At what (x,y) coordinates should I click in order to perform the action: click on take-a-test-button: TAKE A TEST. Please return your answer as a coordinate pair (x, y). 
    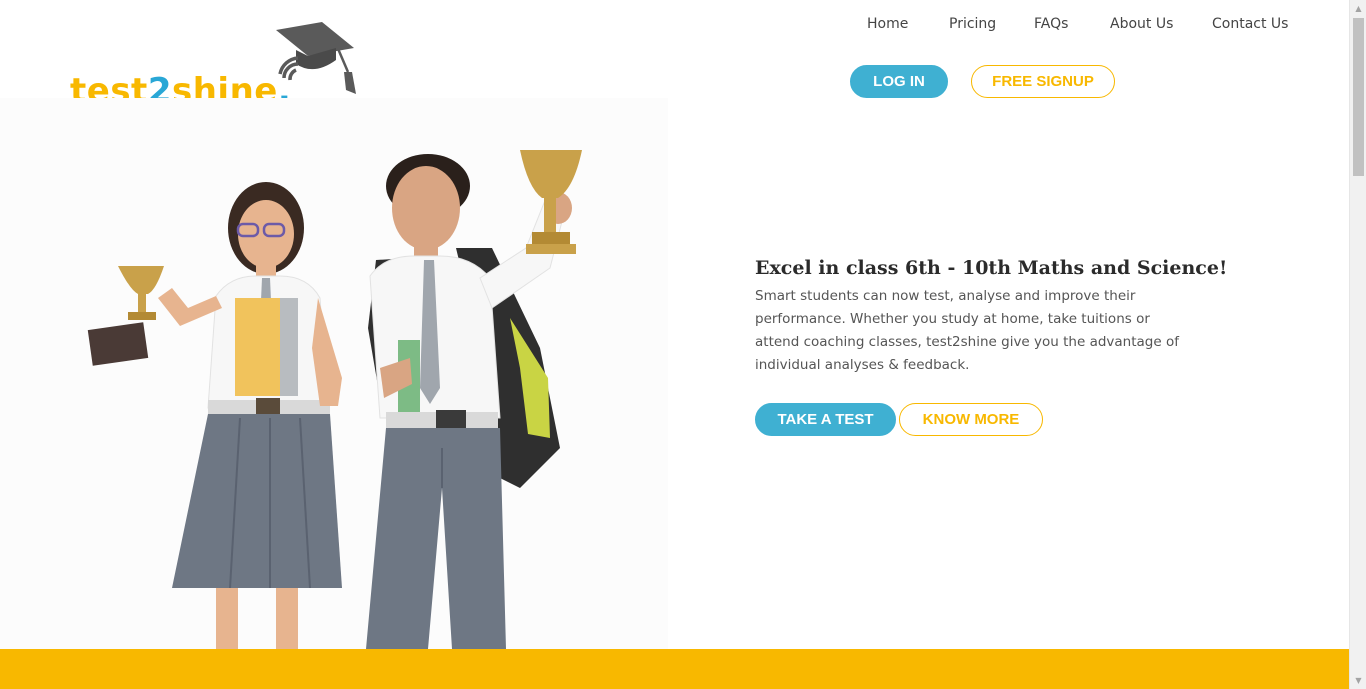
    Looking at the image, I should click on (825, 419).